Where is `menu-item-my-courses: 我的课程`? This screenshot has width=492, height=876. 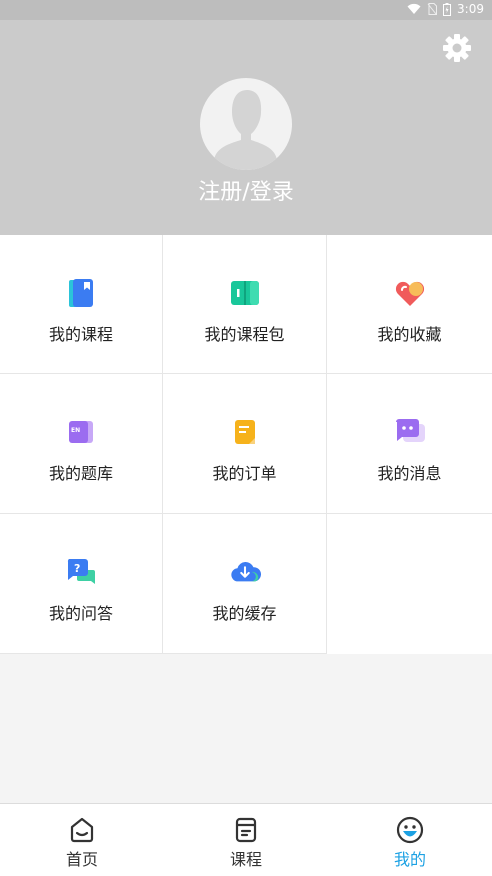 menu-item-my-courses: 我的课程 is located at coordinates (81, 304).